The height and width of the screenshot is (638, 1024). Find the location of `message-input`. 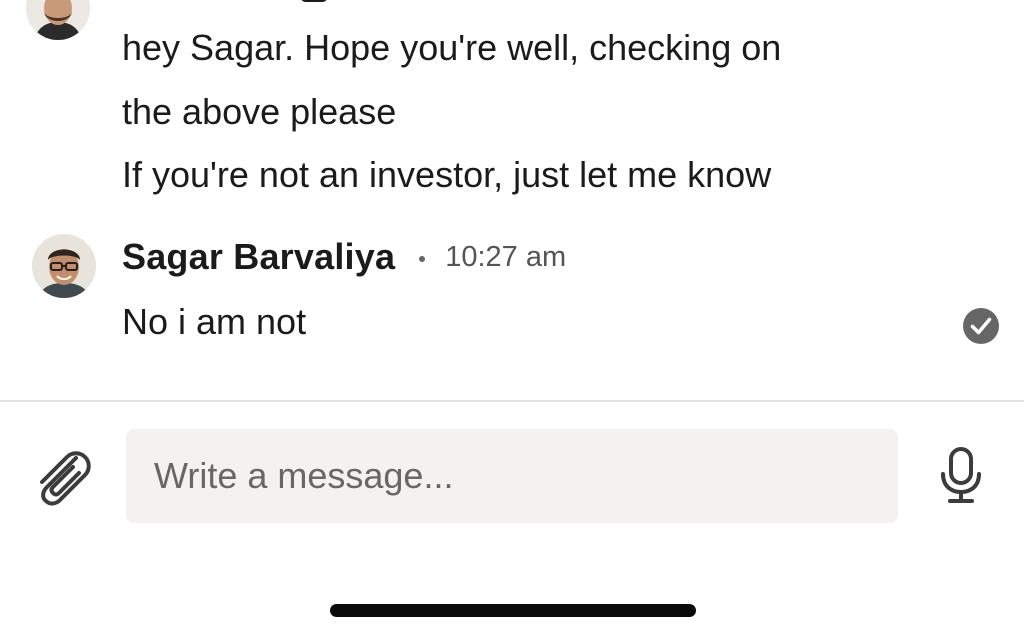

message-input is located at coordinates (512, 476).